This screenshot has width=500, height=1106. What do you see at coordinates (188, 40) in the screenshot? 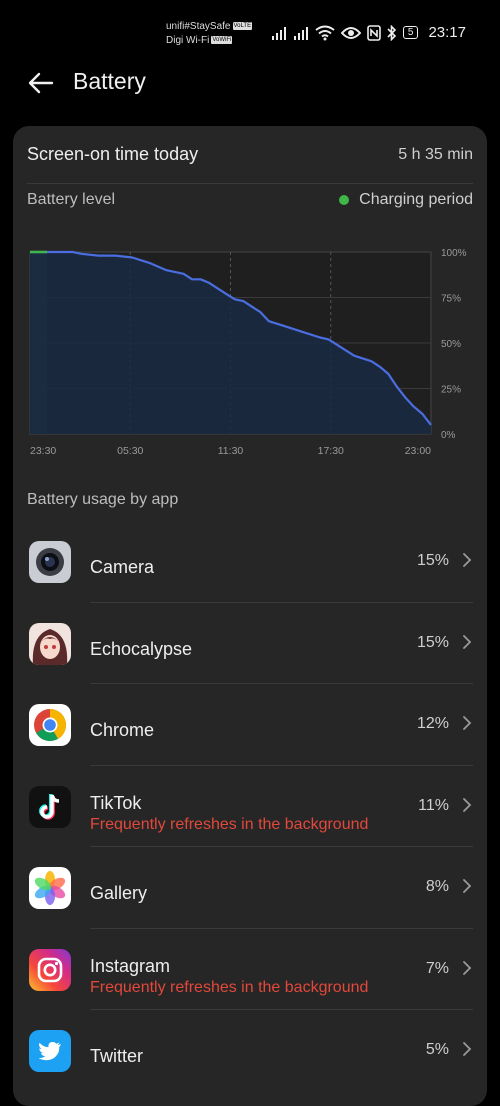
I see `carrier-name-2: Digi Wi-Fi` at bounding box center [188, 40].